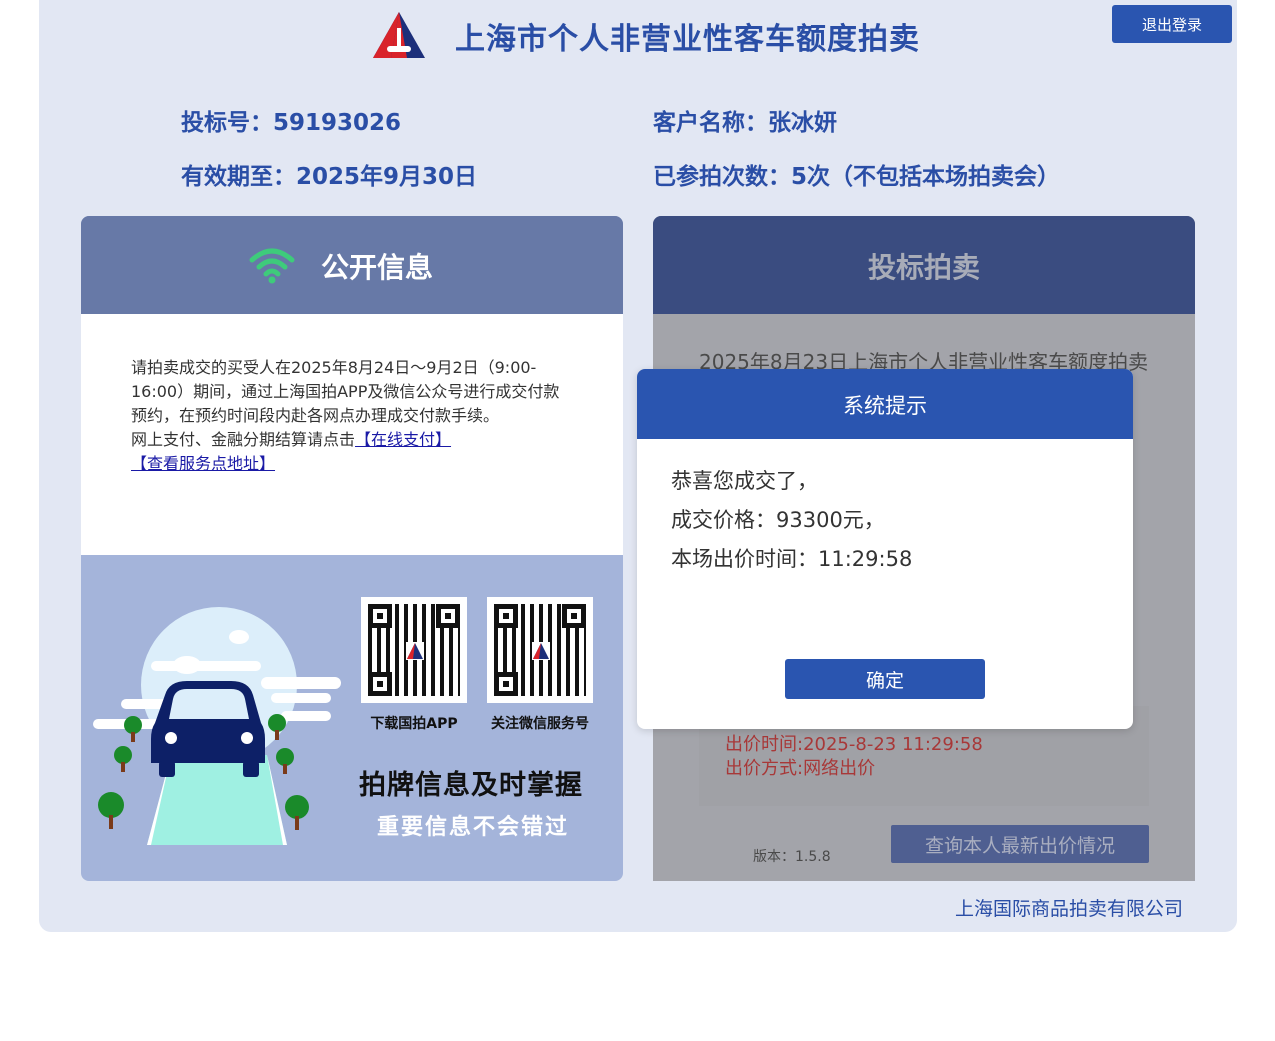 The height and width of the screenshot is (1041, 1275). Describe the element at coordinates (471, 785) in the screenshot. I see `promo-headline: 拍牌信息及时掌握` at that location.